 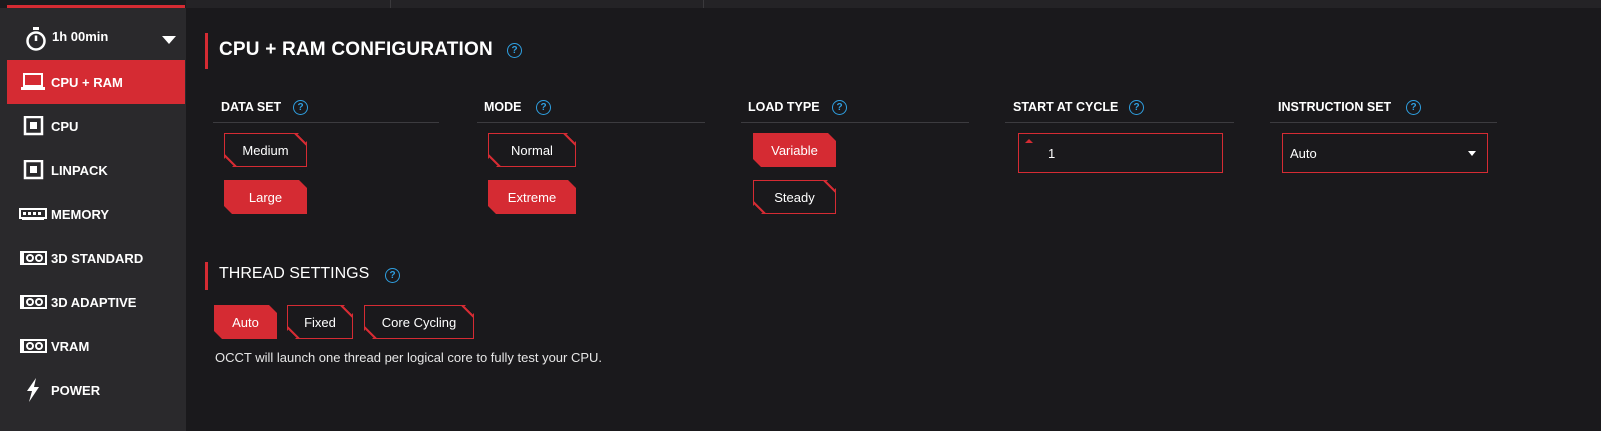 I want to click on sidebar-item-3d-standard: 3D STANDARD, so click(x=96, y=258).